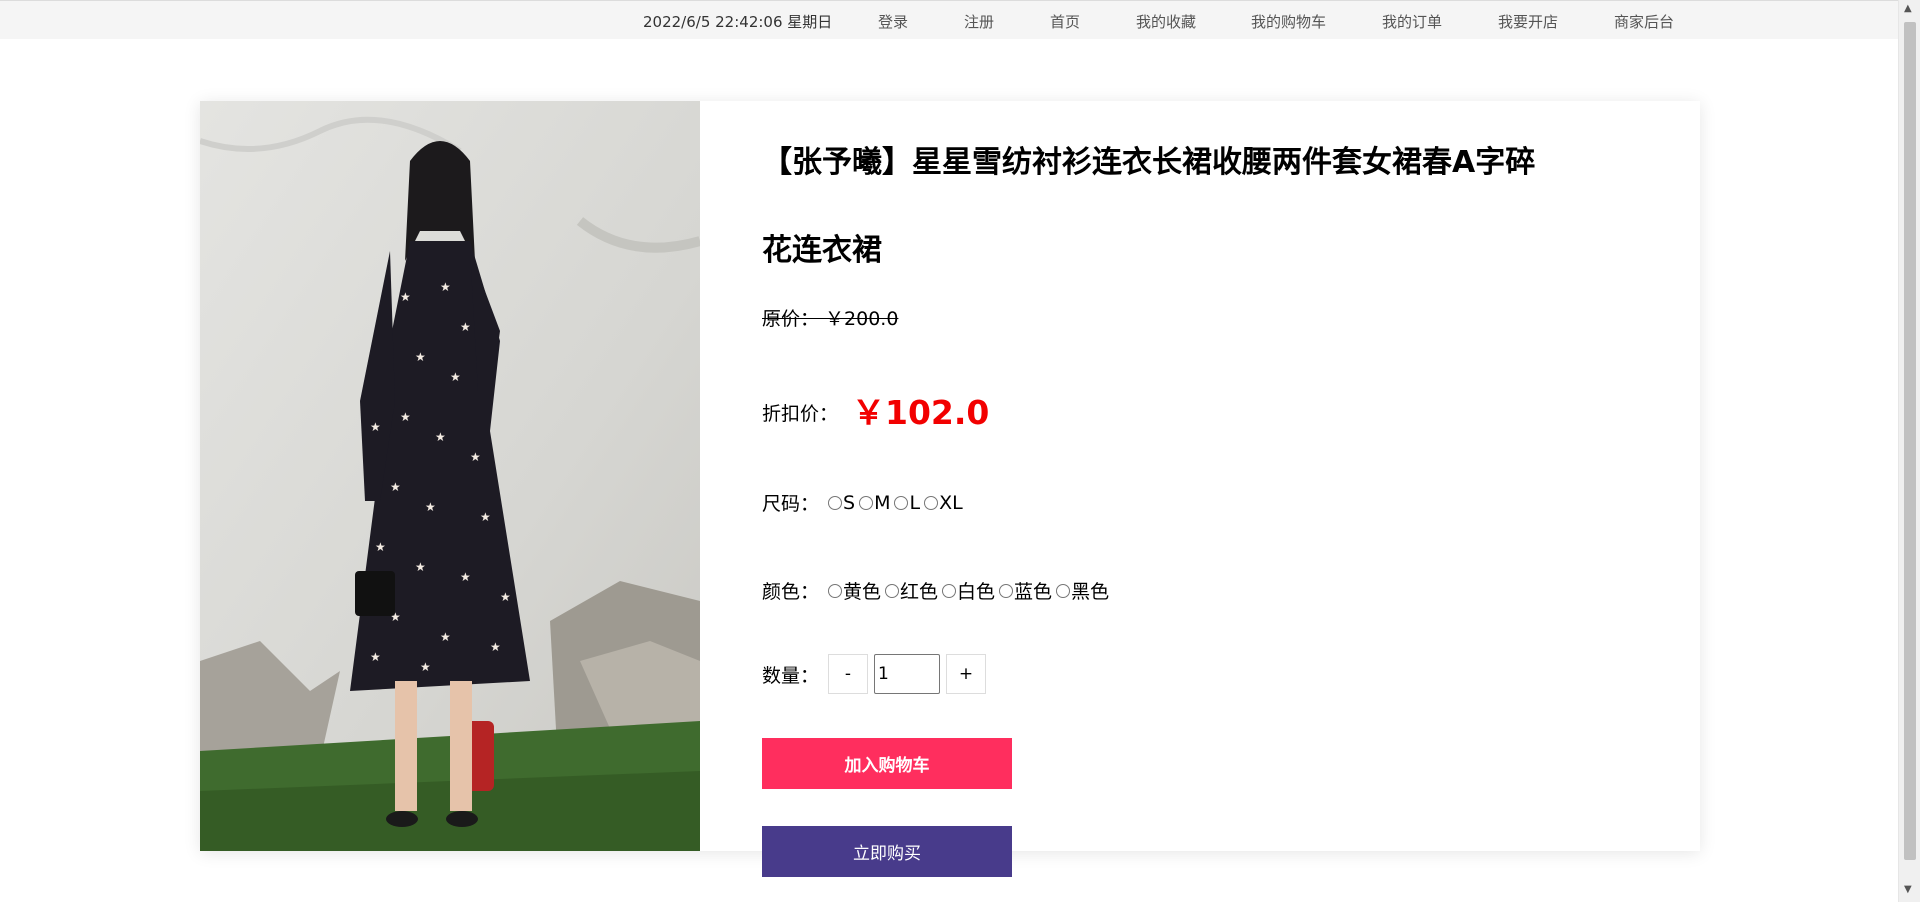 The image size is (1920, 902). What do you see at coordinates (791, 592) in the screenshot?
I see `color-label: 颜色：` at bounding box center [791, 592].